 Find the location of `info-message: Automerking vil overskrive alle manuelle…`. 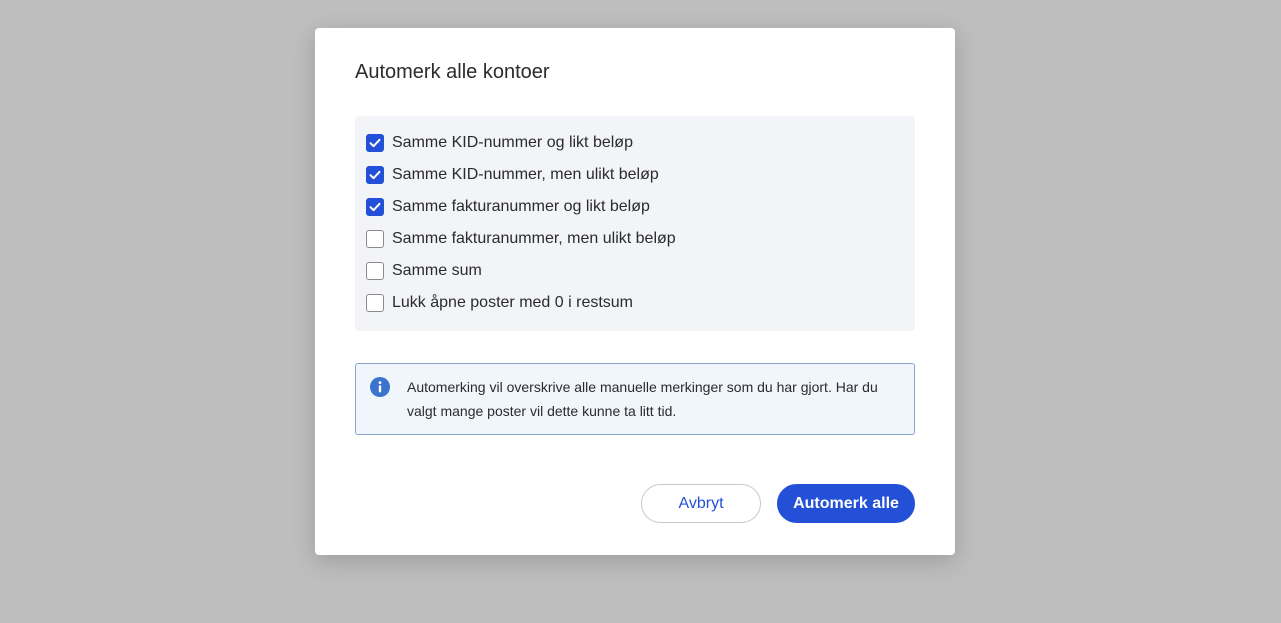

info-message: Automerking vil overskrive alle manuelle… is located at coordinates (635, 399).